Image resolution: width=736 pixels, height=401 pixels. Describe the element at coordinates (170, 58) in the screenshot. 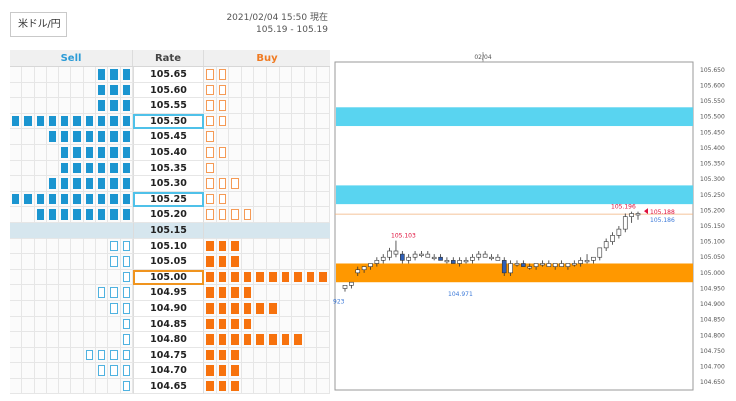

I see `order-book-header: Sell Rate Buy` at that location.